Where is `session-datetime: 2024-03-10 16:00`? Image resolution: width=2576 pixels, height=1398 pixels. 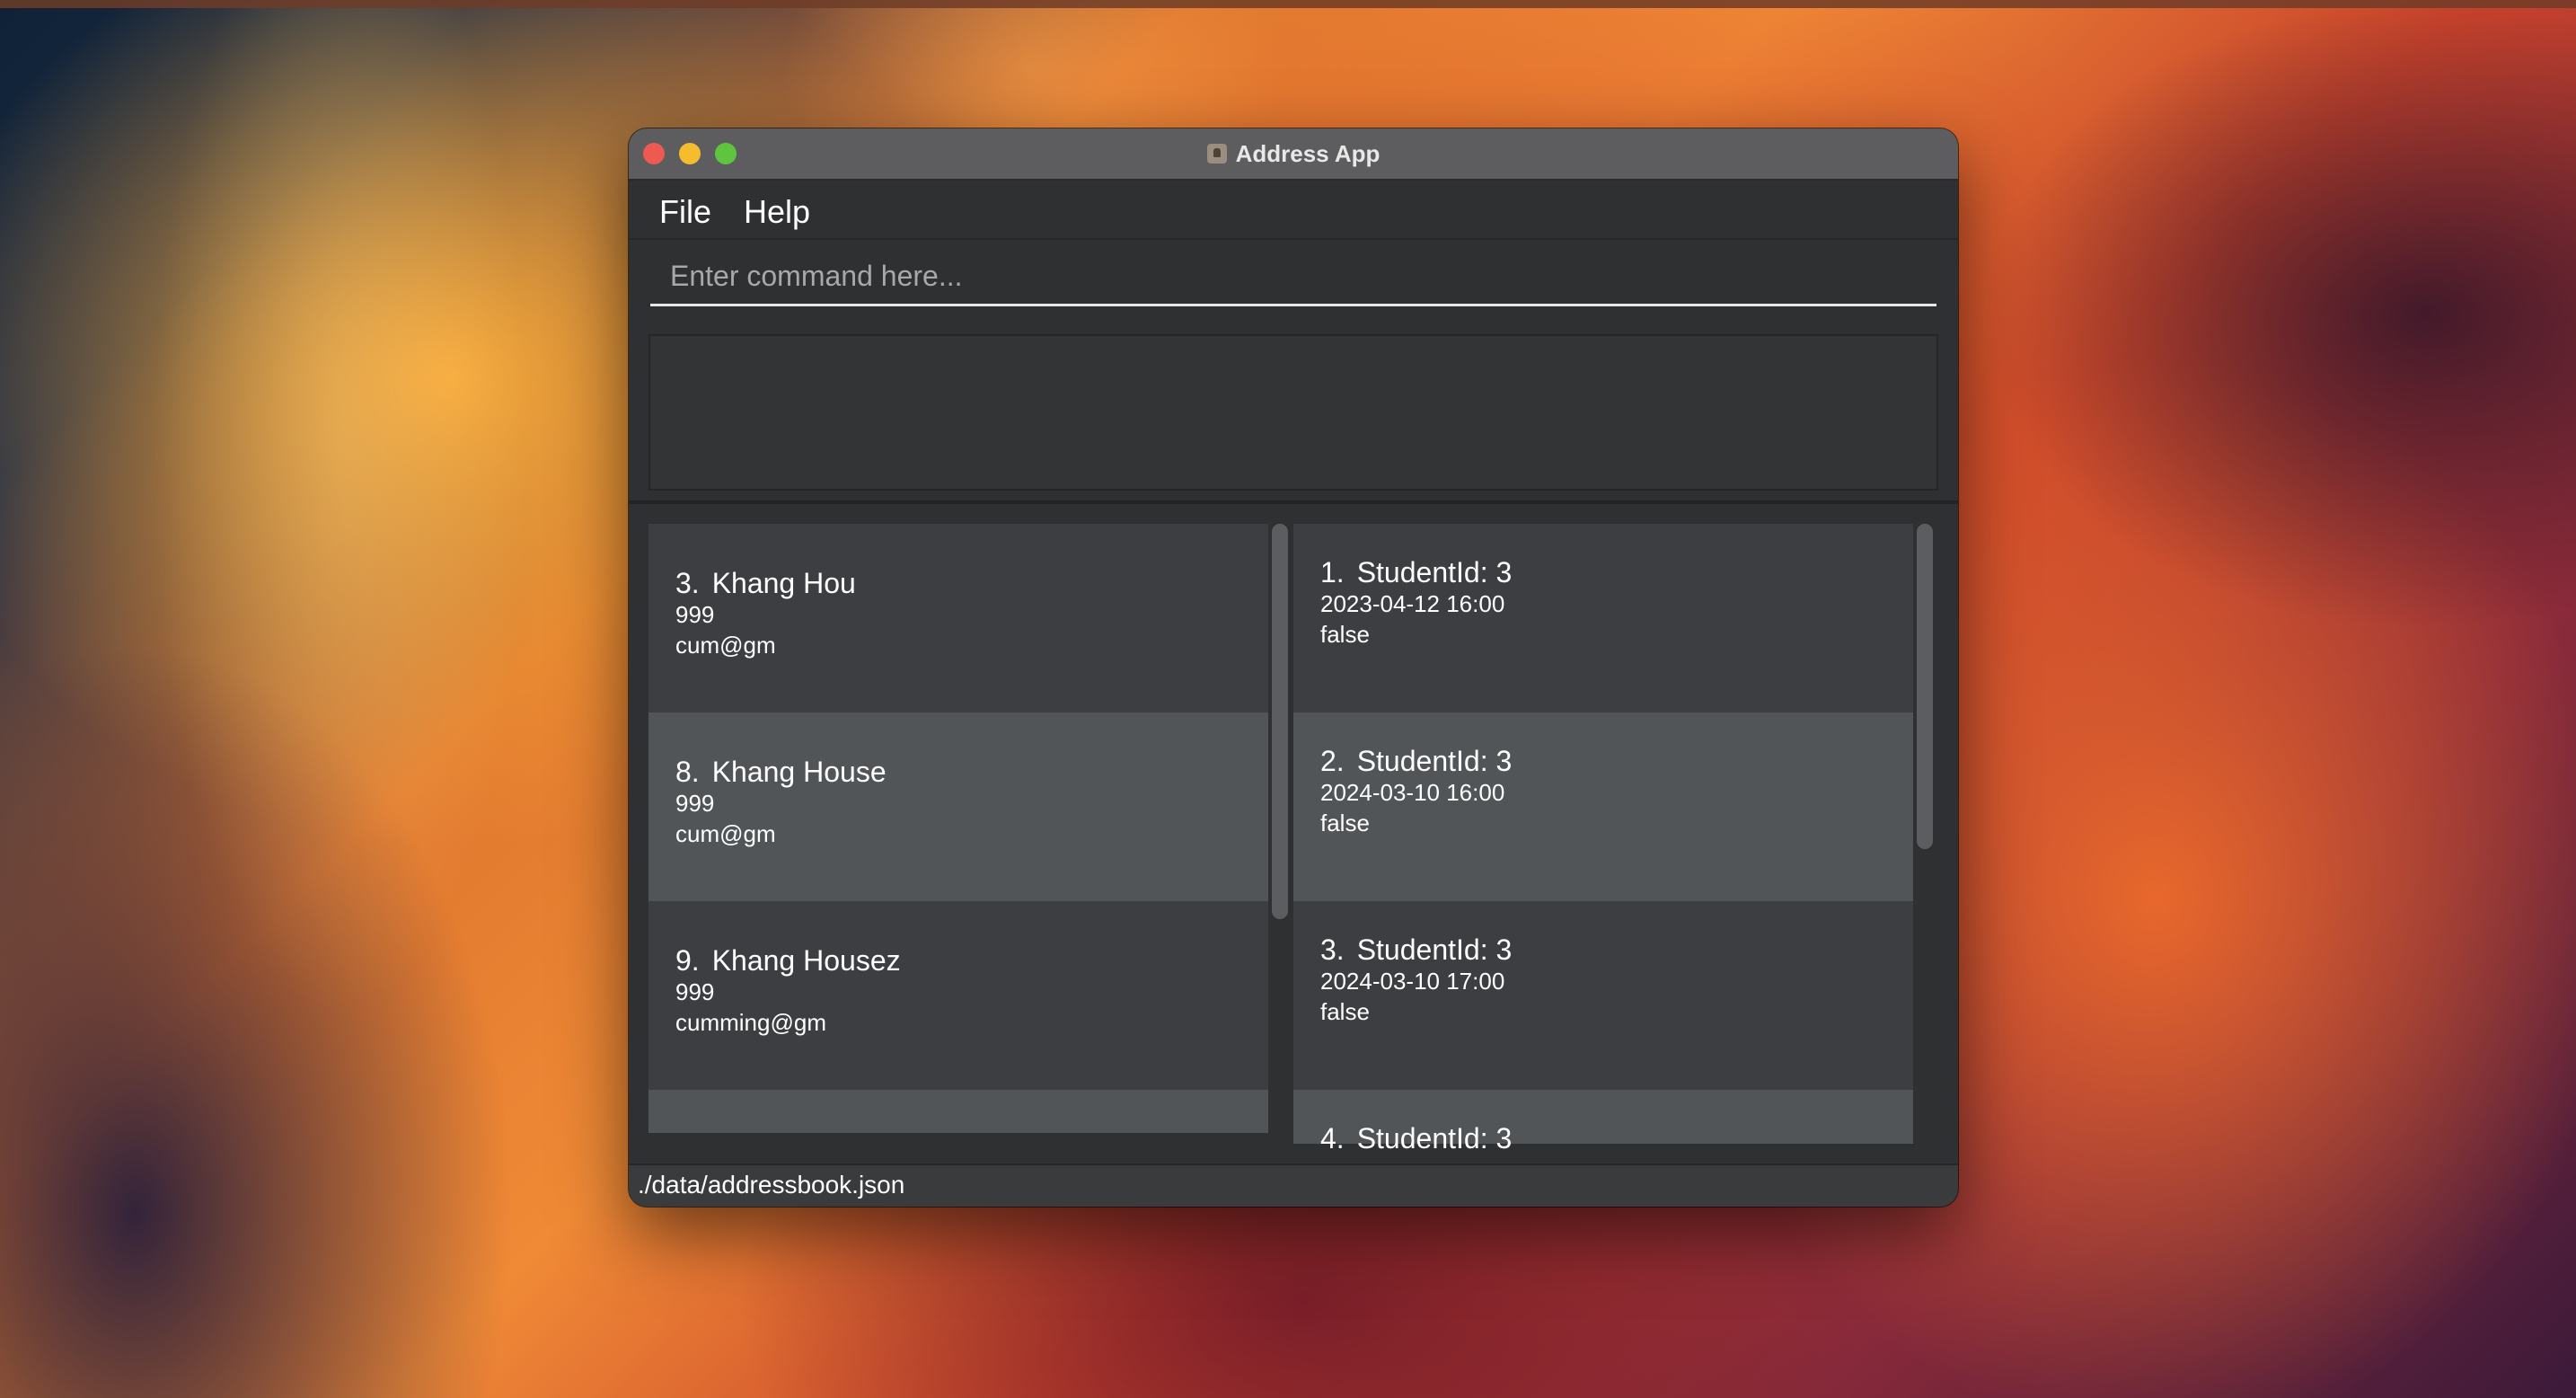 session-datetime: 2024-03-10 16:00 is located at coordinates (1412, 792).